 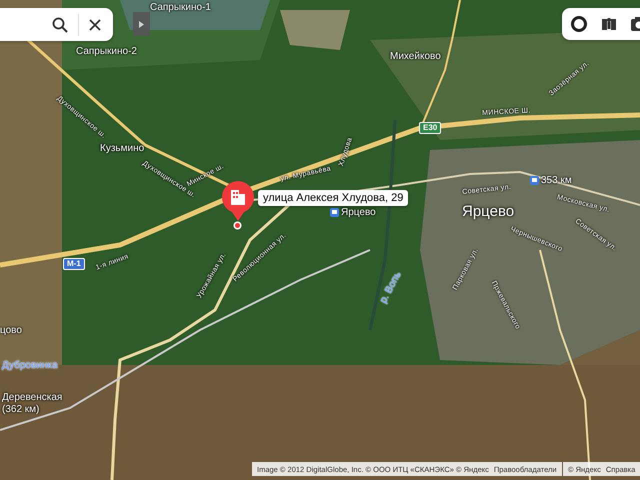 I want to click on point-icon, so click(x=237, y=225).